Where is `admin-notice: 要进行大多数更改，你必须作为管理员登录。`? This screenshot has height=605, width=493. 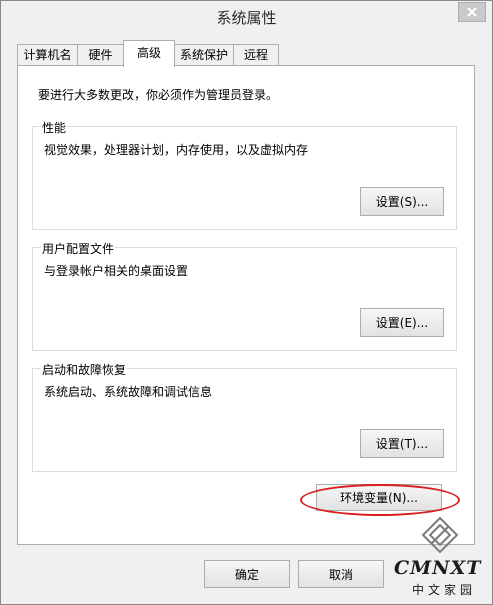
admin-notice: 要进行大多数更改，你必须作为管理员登录。 is located at coordinates (158, 95).